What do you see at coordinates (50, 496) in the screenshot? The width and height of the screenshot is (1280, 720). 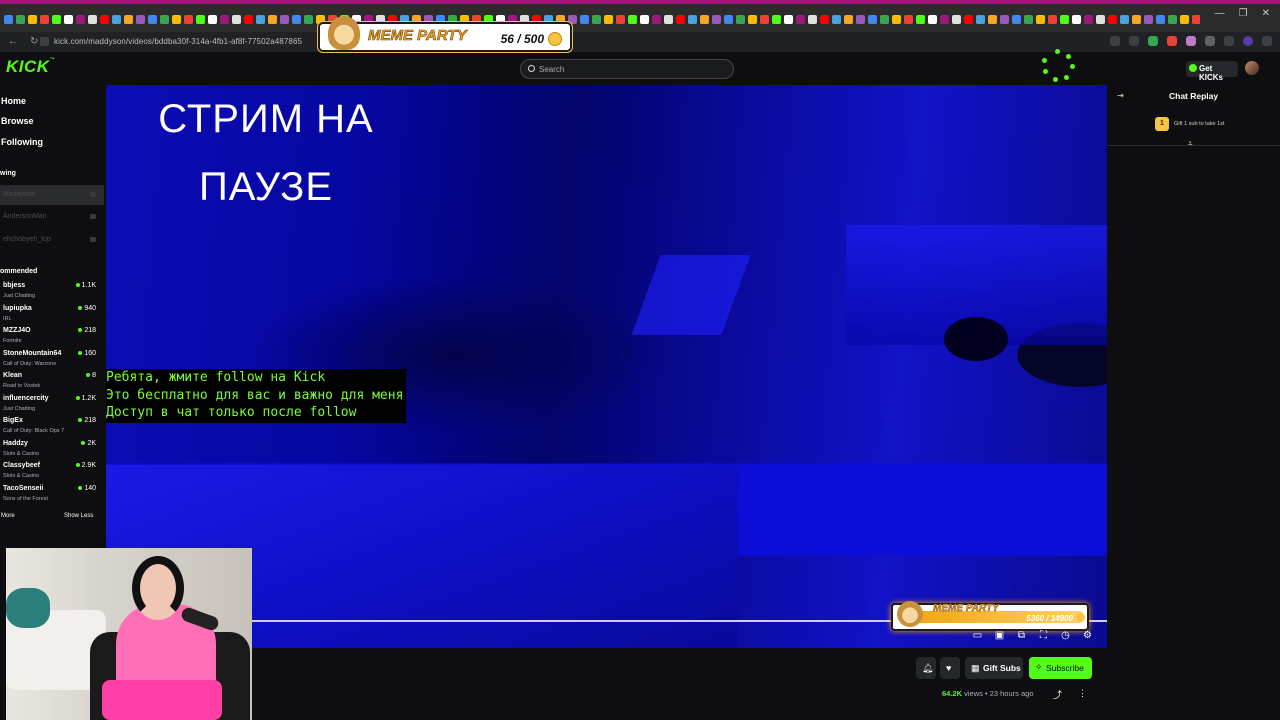 I see `recommended-channel: TacoSenseii Sons of the Forest 140` at bounding box center [50, 496].